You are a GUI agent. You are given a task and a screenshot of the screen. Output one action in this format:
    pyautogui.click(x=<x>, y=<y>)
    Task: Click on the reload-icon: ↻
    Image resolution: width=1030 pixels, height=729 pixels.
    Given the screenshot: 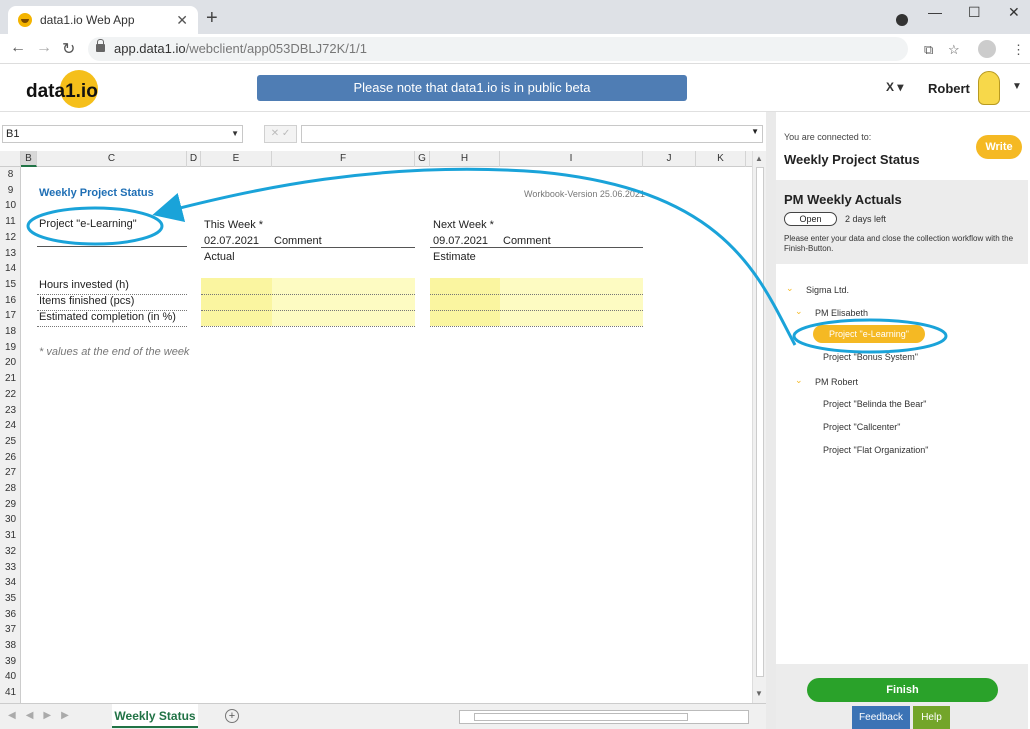 What is the action you would take?
    pyautogui.click(x=68, y=49)
    